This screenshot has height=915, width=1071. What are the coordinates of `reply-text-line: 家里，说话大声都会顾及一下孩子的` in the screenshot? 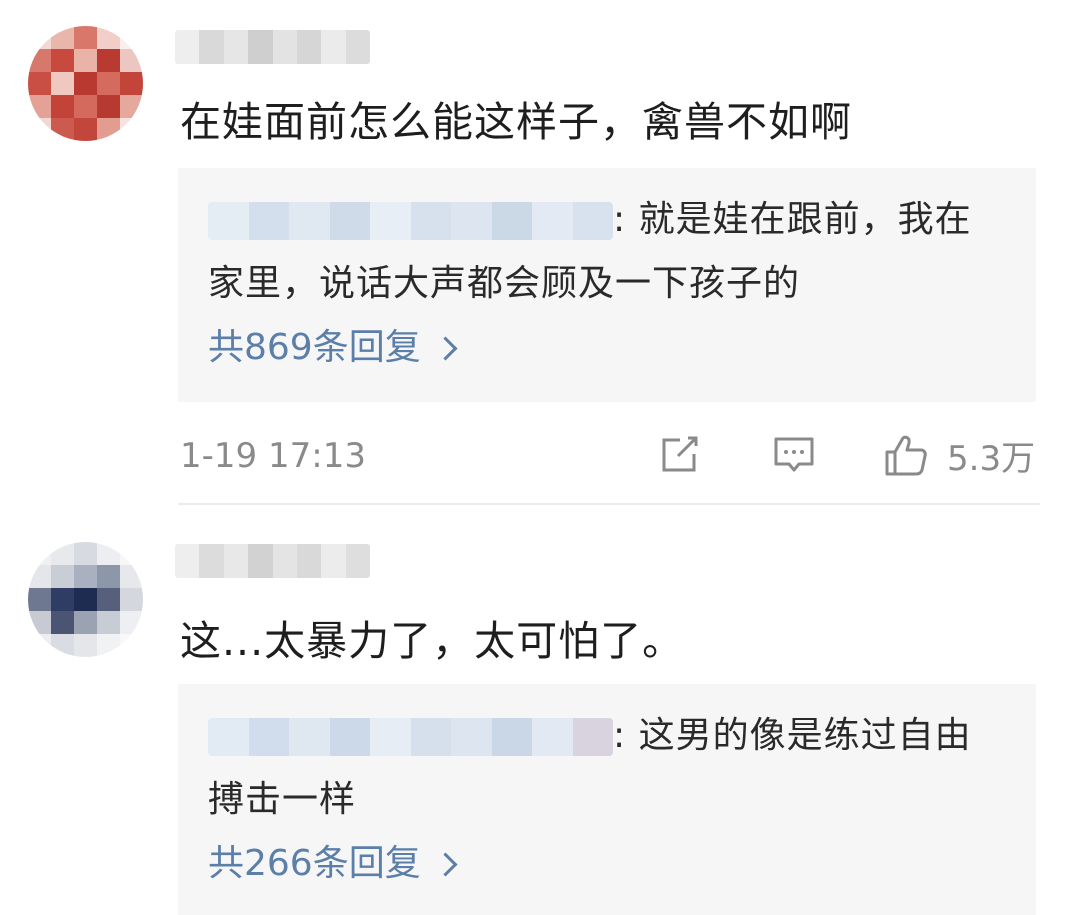 It's located at (504, 283).